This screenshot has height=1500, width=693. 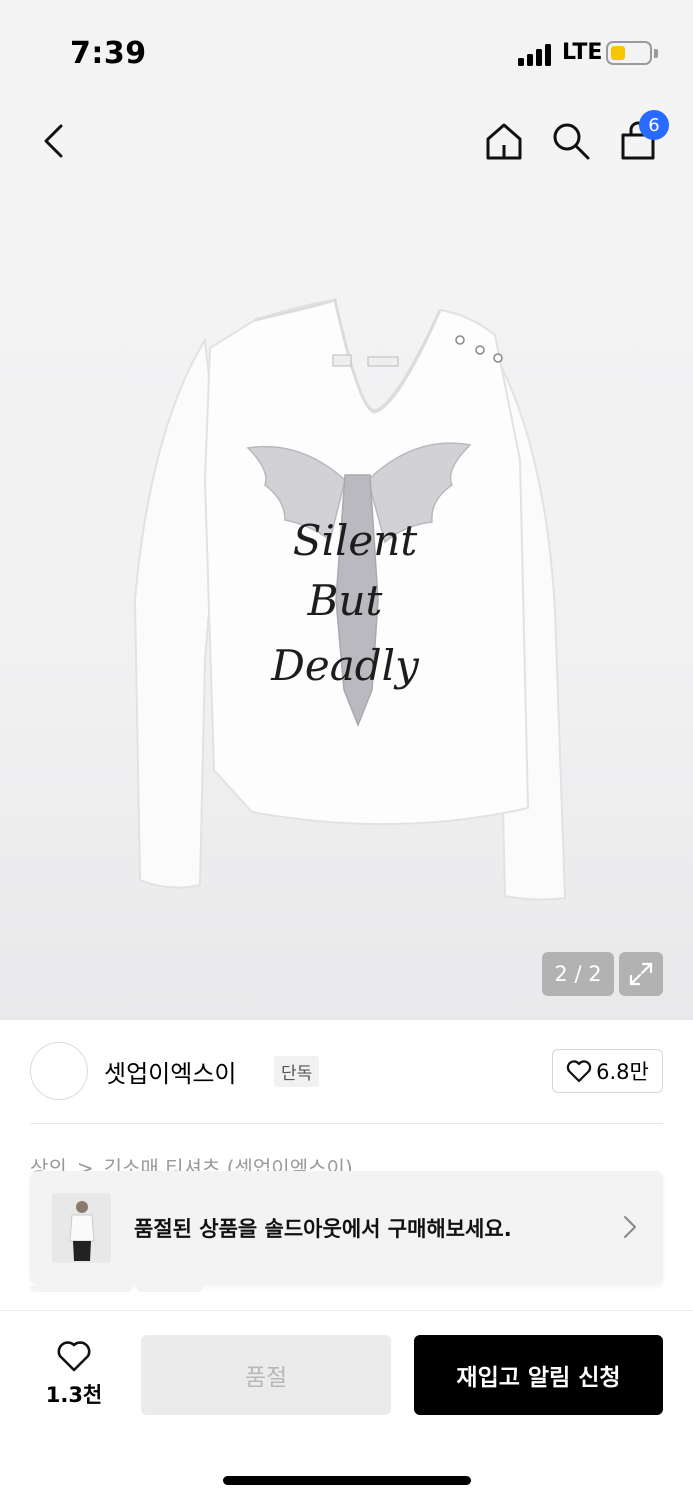 What do you see at coordinates (347, 1480) in the screenshot?
I see `home-indicator` at bounding box center [347, 1480].